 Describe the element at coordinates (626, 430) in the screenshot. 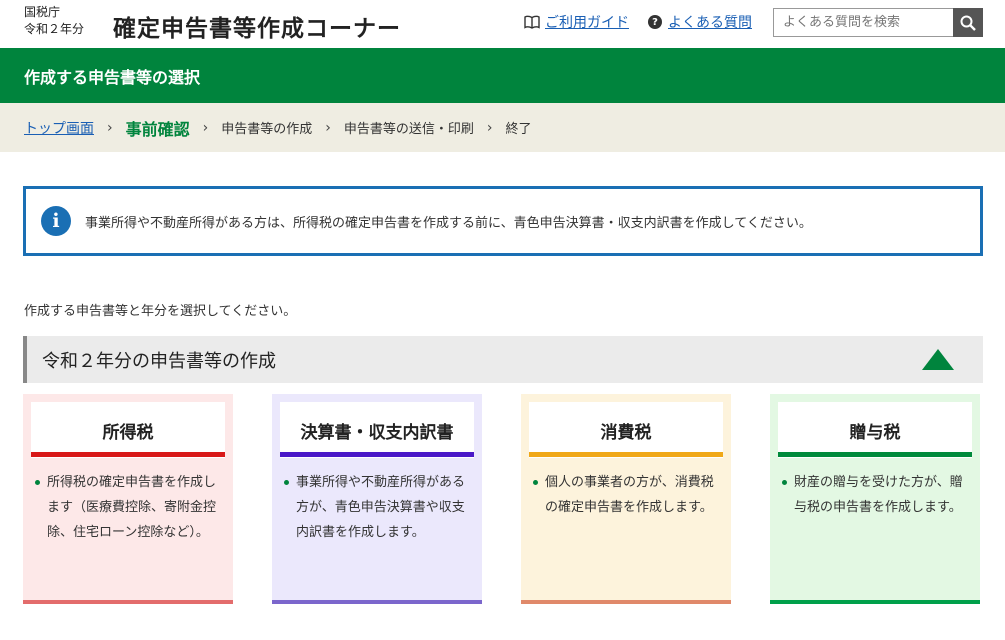

I see `card-title: 消費税` at that location.